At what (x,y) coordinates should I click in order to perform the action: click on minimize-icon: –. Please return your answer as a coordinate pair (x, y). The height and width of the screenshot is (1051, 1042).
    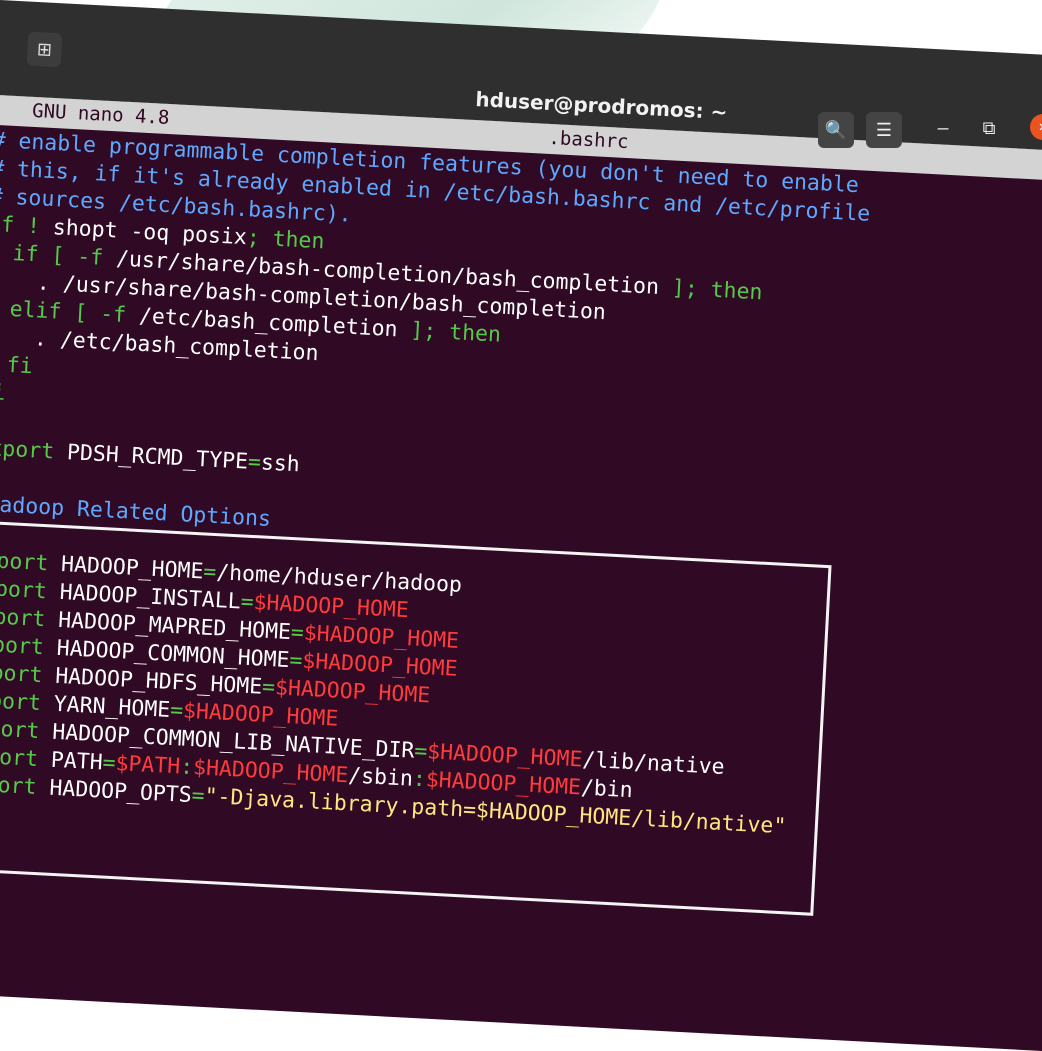
    Looking at the image, I should click on (943, 128).